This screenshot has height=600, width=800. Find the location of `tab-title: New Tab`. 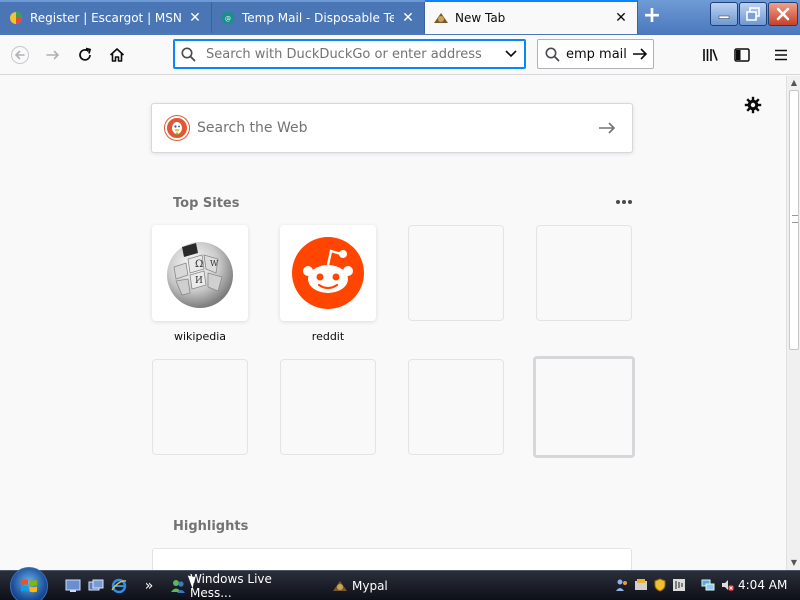

tab-title: New Tab is located at coordinates (480, 18).